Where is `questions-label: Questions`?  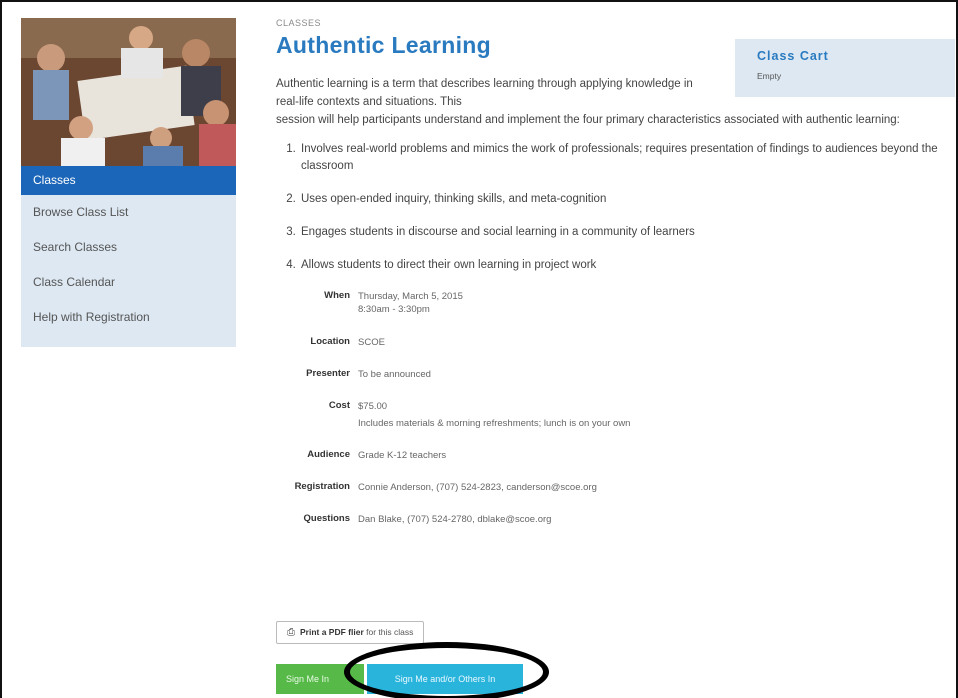
questions-label: Questions is located at coordinates (326, 518).